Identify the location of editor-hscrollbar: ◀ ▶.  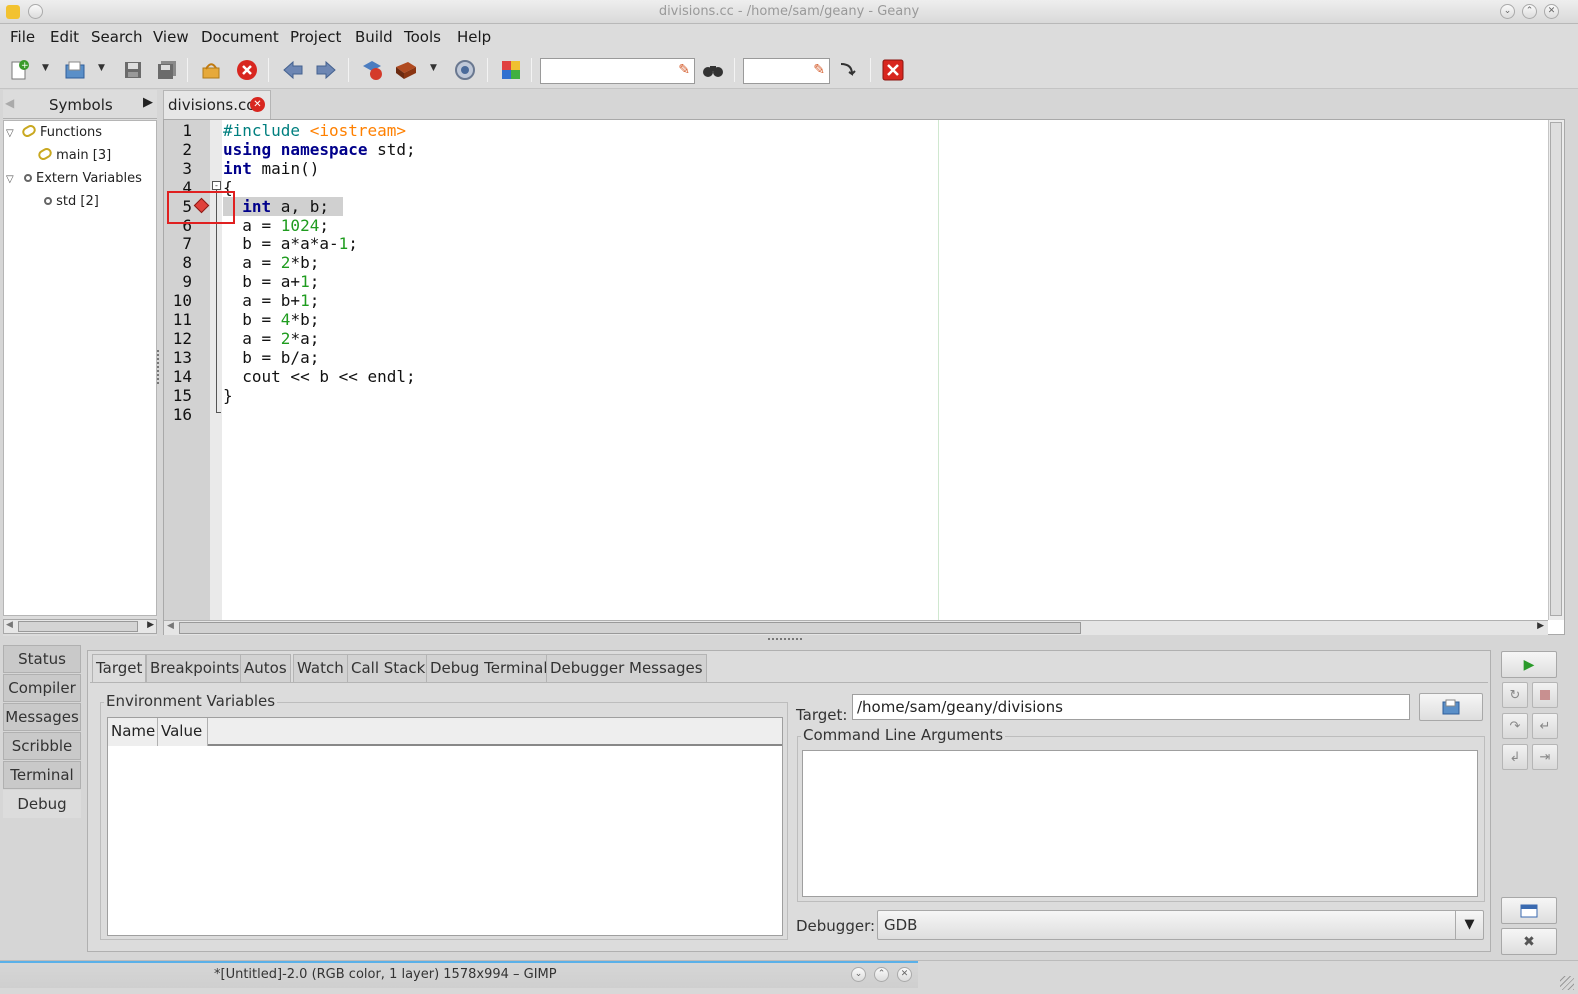
(856, 627).